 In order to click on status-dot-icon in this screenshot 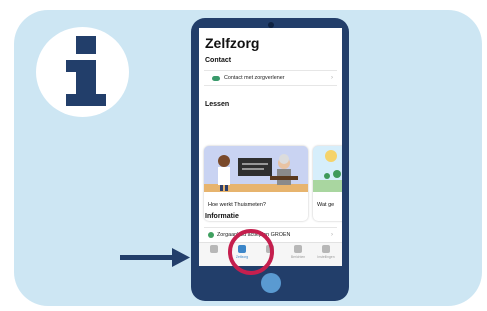, I will do `click(211, 235)`.